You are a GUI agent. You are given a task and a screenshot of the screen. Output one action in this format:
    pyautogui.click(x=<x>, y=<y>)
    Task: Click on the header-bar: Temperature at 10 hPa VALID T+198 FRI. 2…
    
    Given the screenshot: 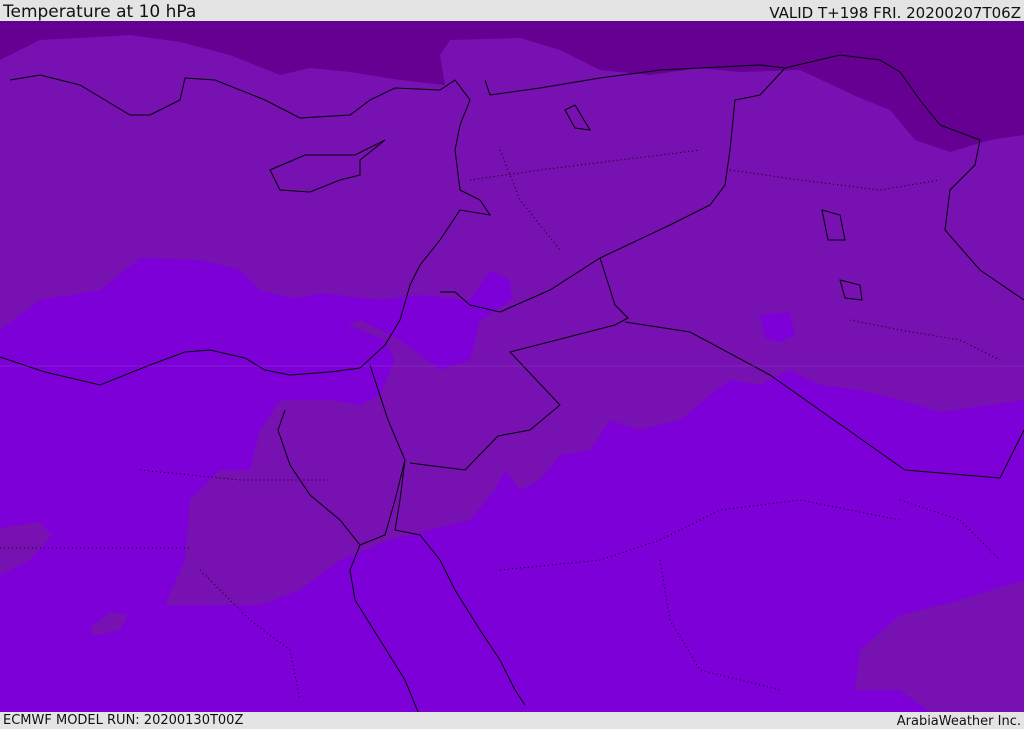 What is the action you would take?
    pyautogui.click(x=512, y=10)
    